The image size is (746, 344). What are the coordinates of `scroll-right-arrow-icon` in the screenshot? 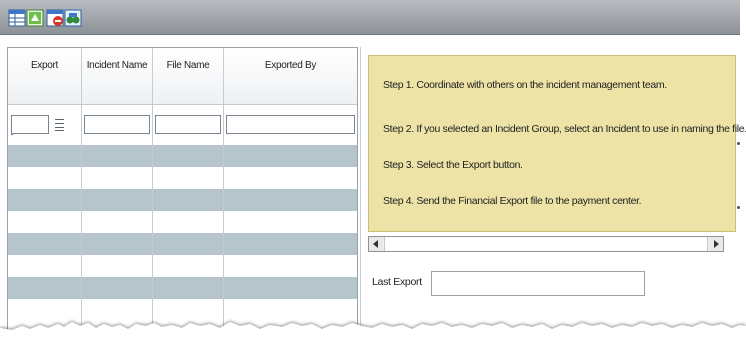 It's located at (716, 244).